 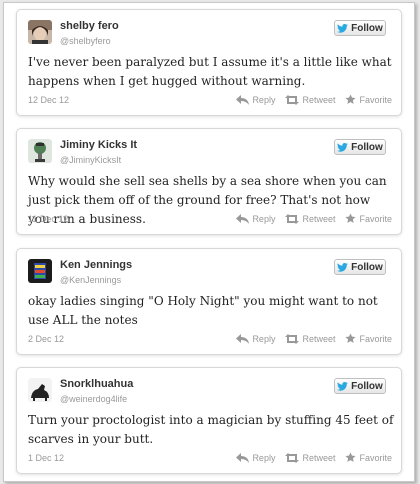 I want to click on display-name: Jiminy Kicks It, so click(x=98, y=145).